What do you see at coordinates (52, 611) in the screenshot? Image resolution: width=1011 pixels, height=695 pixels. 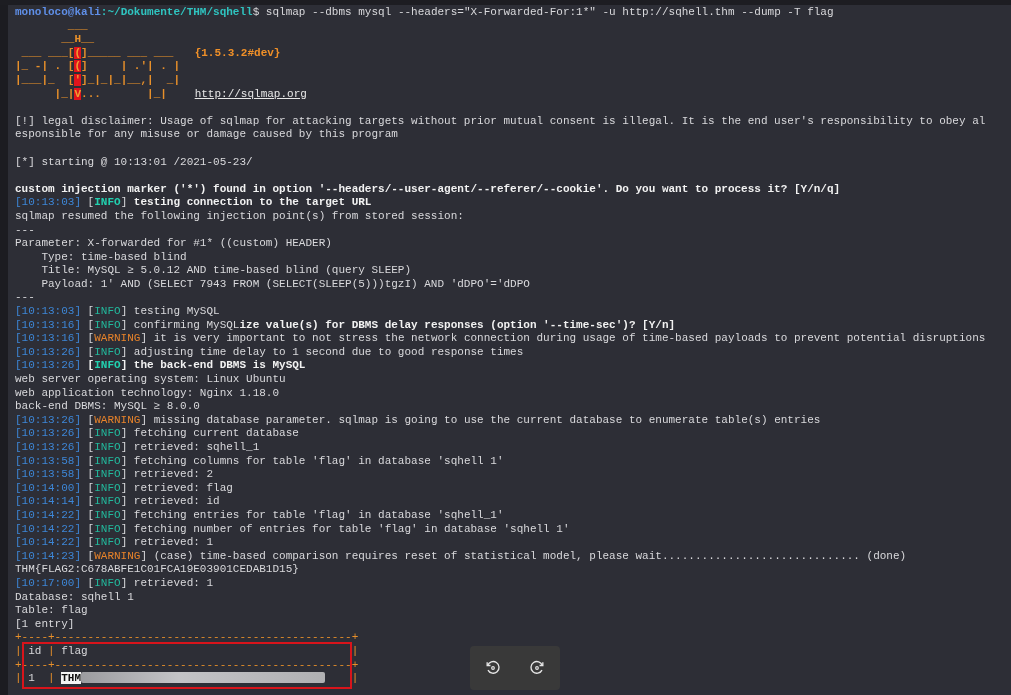 I see `terminal-line: Table: flag` at bounding box center [52, 611].